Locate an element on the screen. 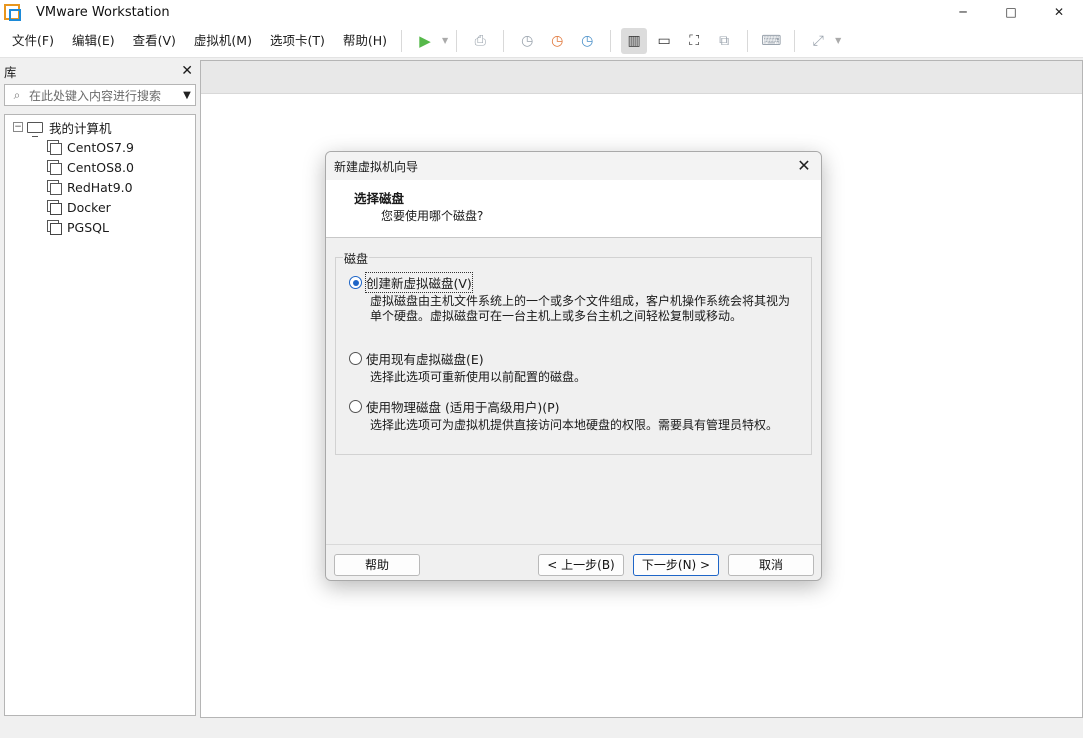  menu-file: 文件(F) is located at coordinates (33, 41).